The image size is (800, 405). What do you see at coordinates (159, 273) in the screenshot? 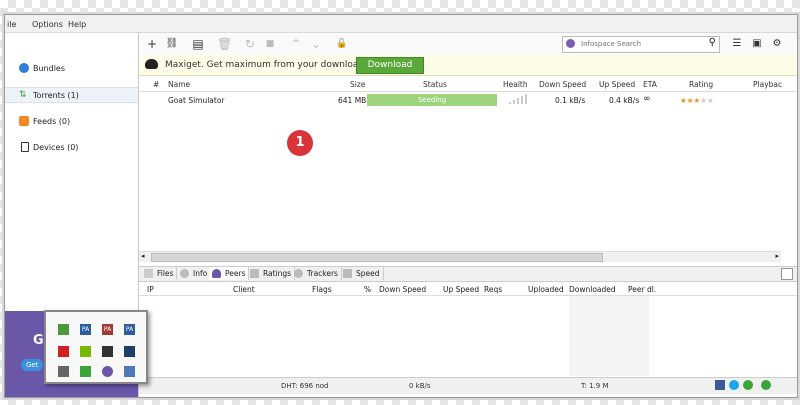
I see `tab-files: Files` at bounding box center [159, 273].